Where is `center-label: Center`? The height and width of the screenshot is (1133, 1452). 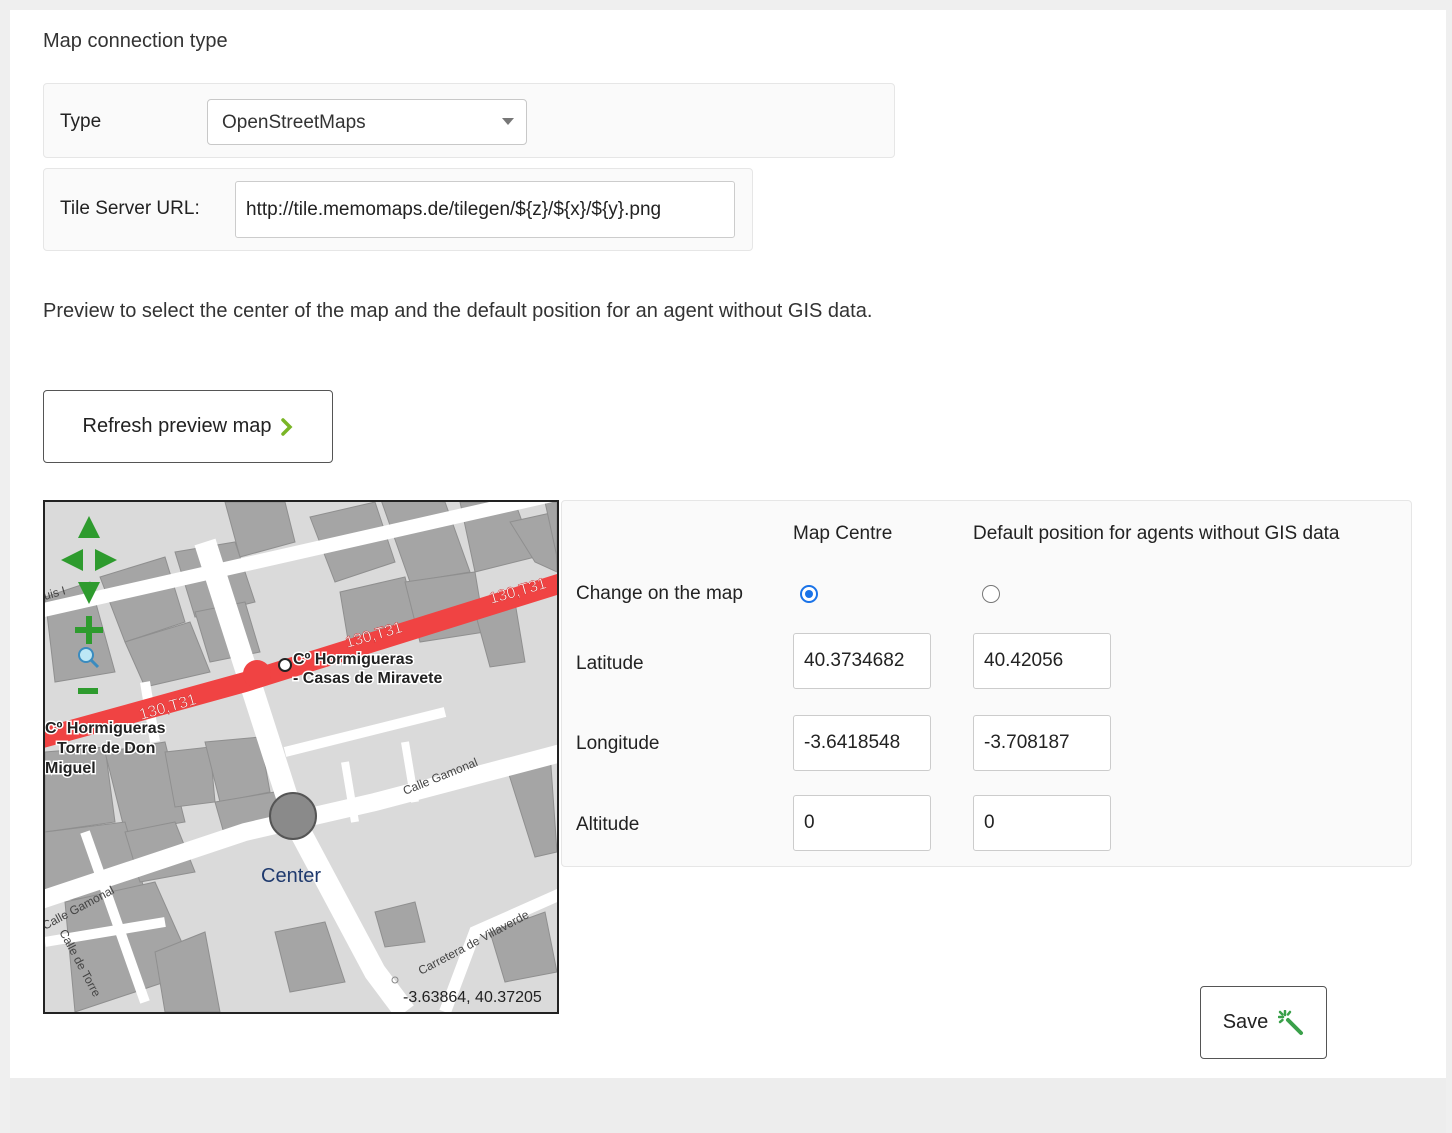
center-label: Center is located at coordinates (291, 876).